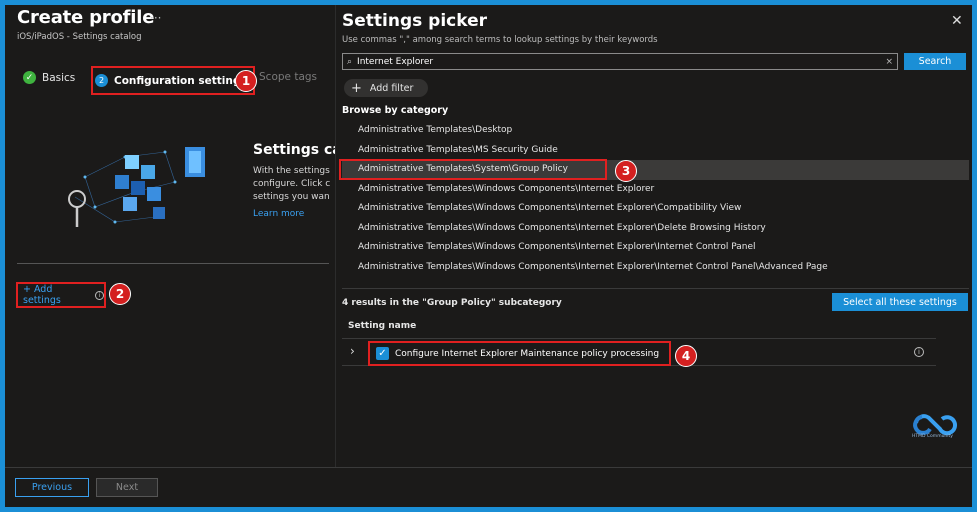 The height and width of the screenshot is (512, 977). I want to click on step-configuration-label: Configuration settings, so click(180, 80).